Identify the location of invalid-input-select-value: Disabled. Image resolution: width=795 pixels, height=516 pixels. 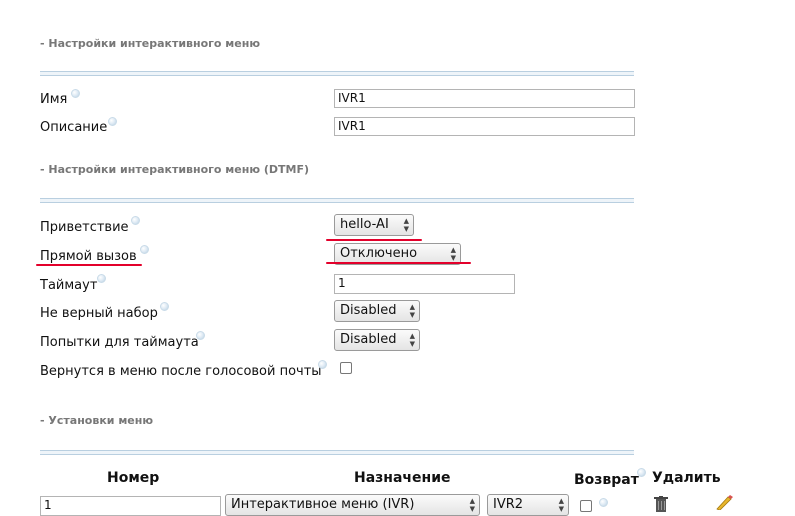
(368, 310).